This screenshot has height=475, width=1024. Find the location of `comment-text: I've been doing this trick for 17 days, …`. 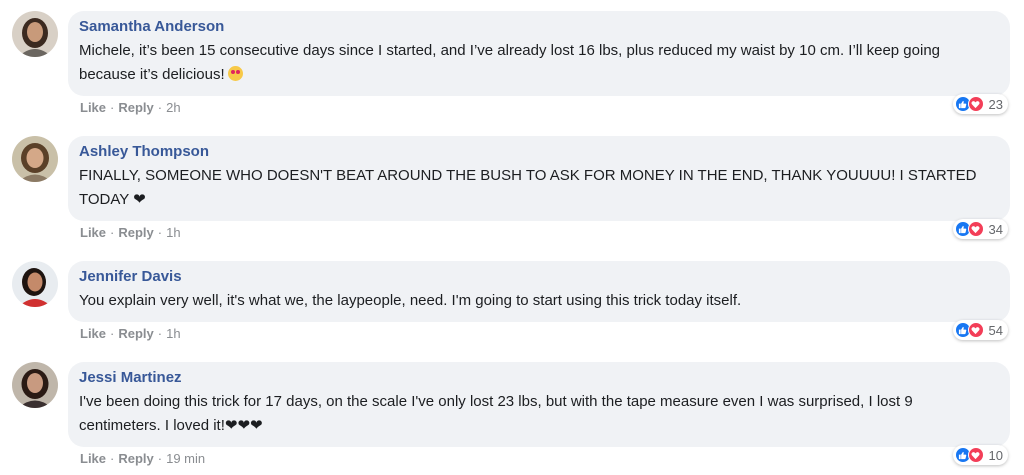

comment-text: I've been doing this trick for 17 days, … is located at coordinates (496, 413).